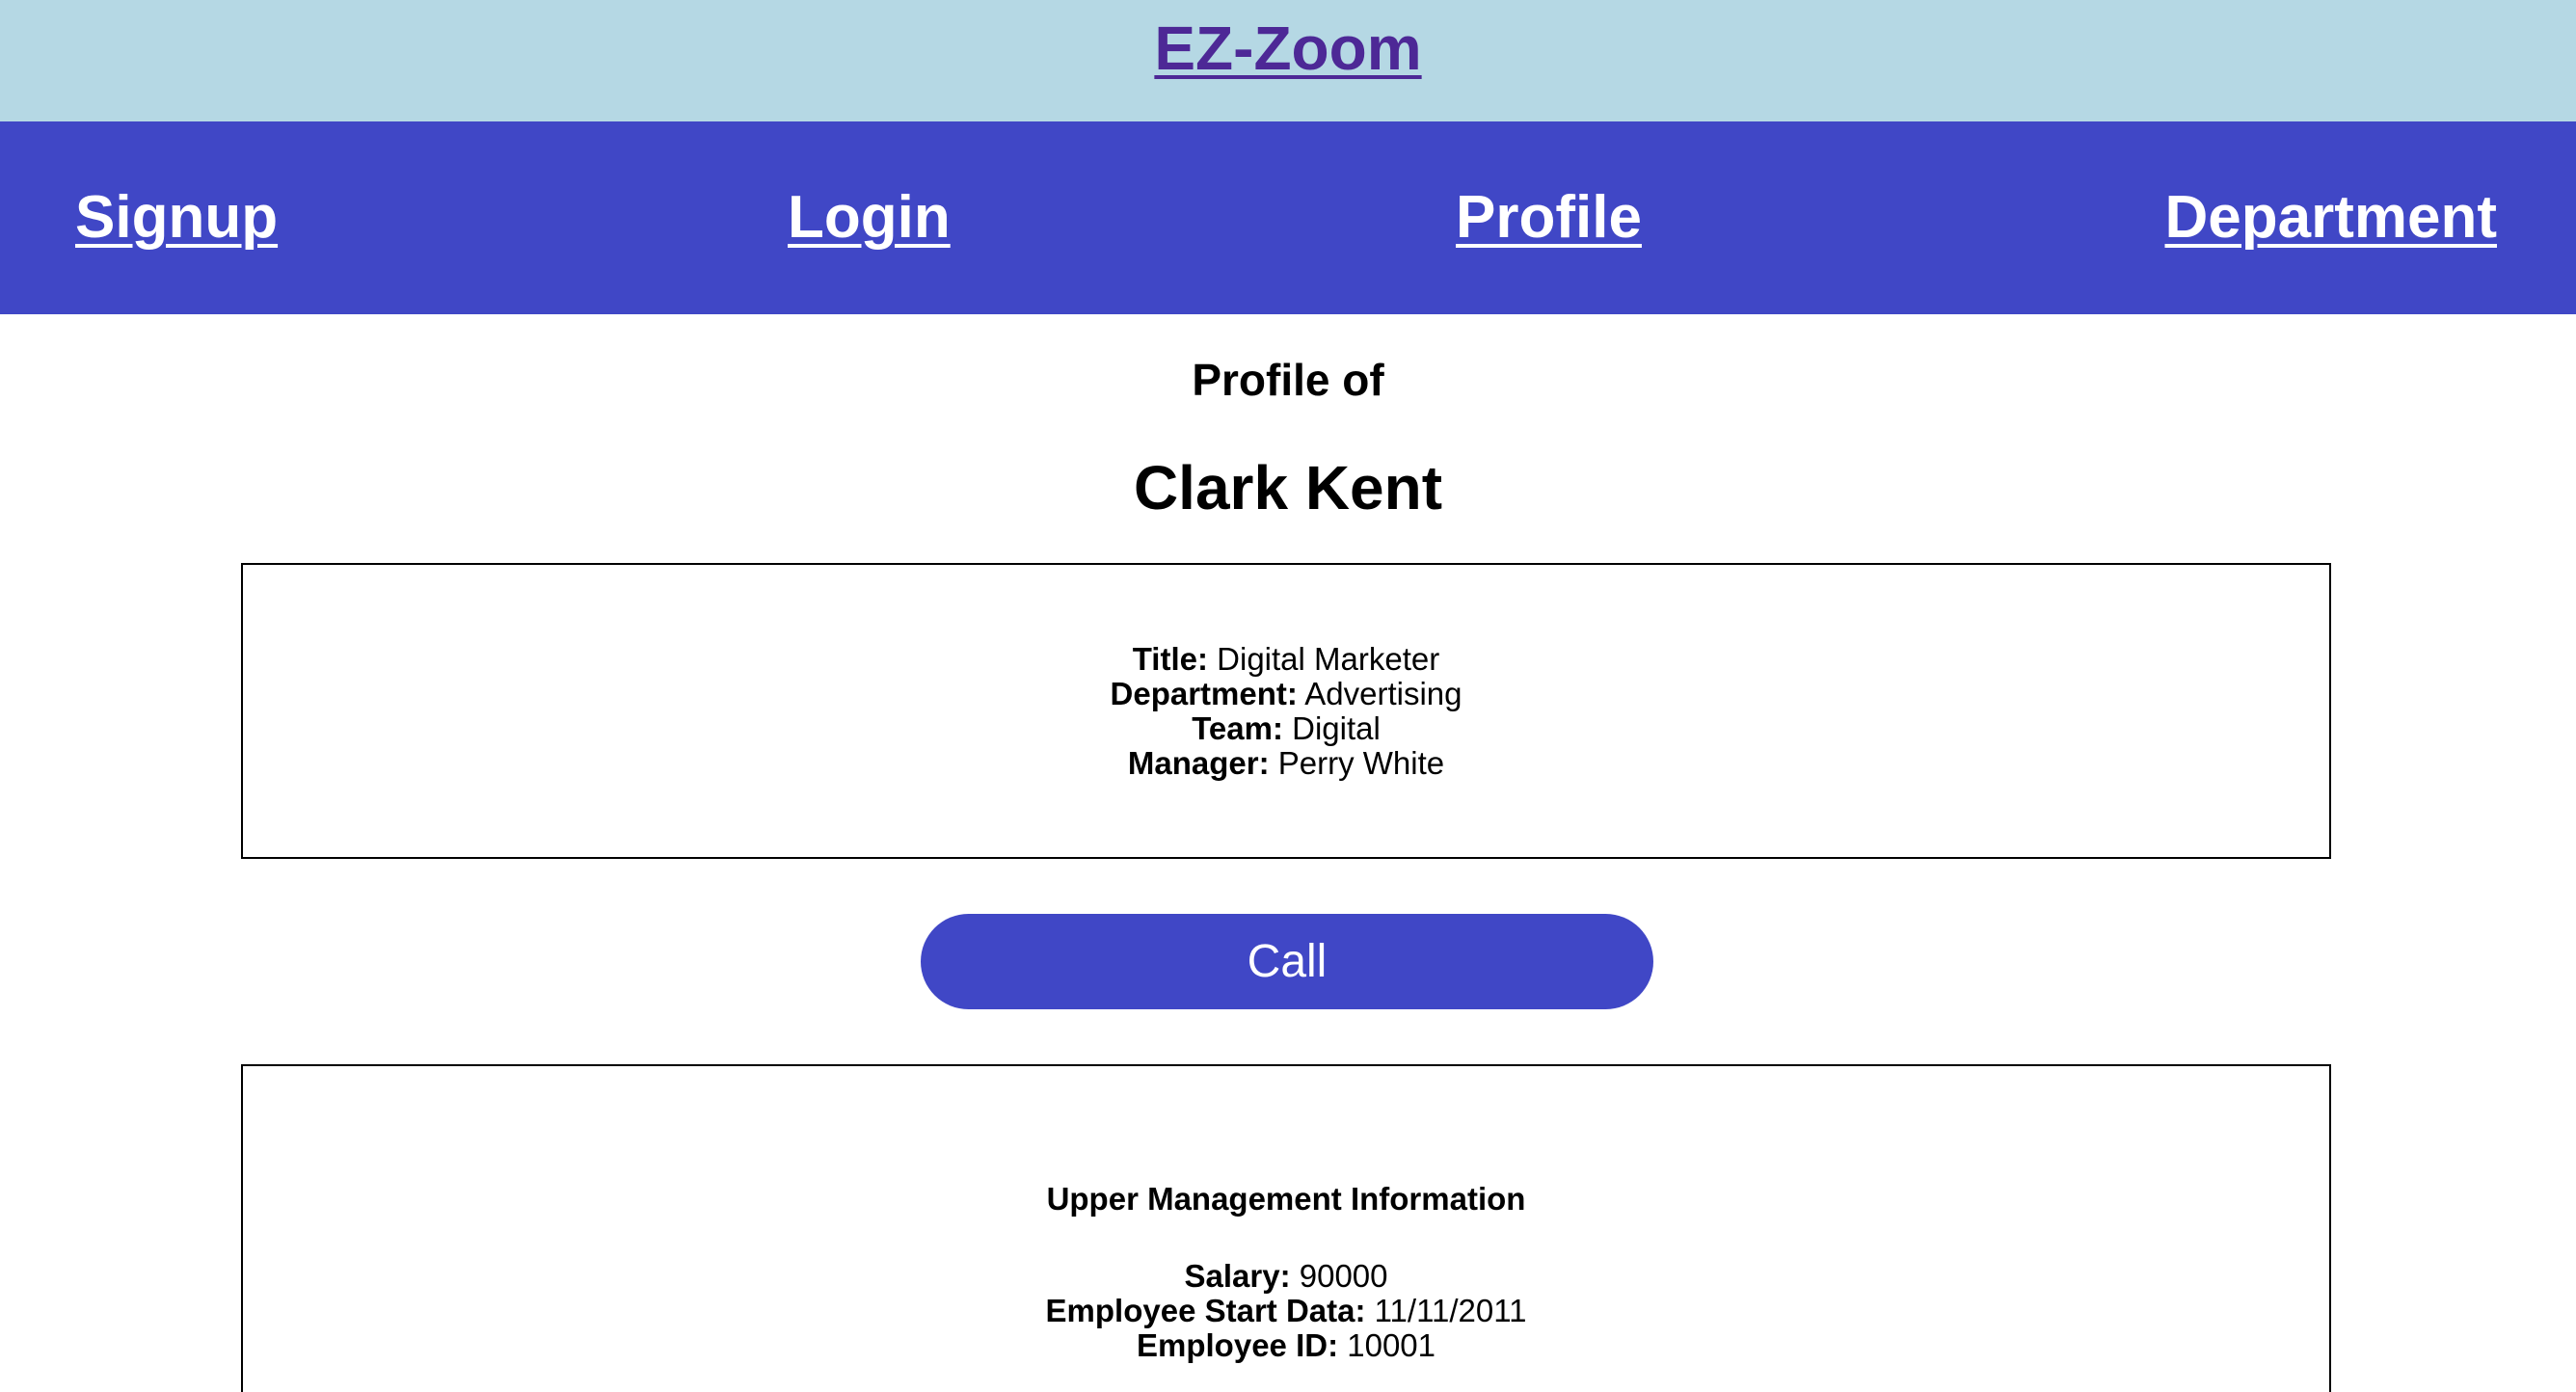  Describe the element at coordinates (1361, 763) in the screenshot. I see `manager-value: Perry White` at that location.